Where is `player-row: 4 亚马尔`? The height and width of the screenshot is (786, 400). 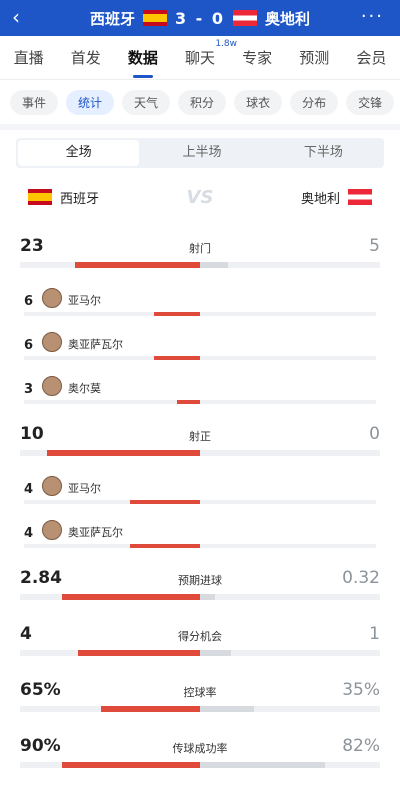
player-row: 4 亚马尔 is located at coordinates (200, 492).